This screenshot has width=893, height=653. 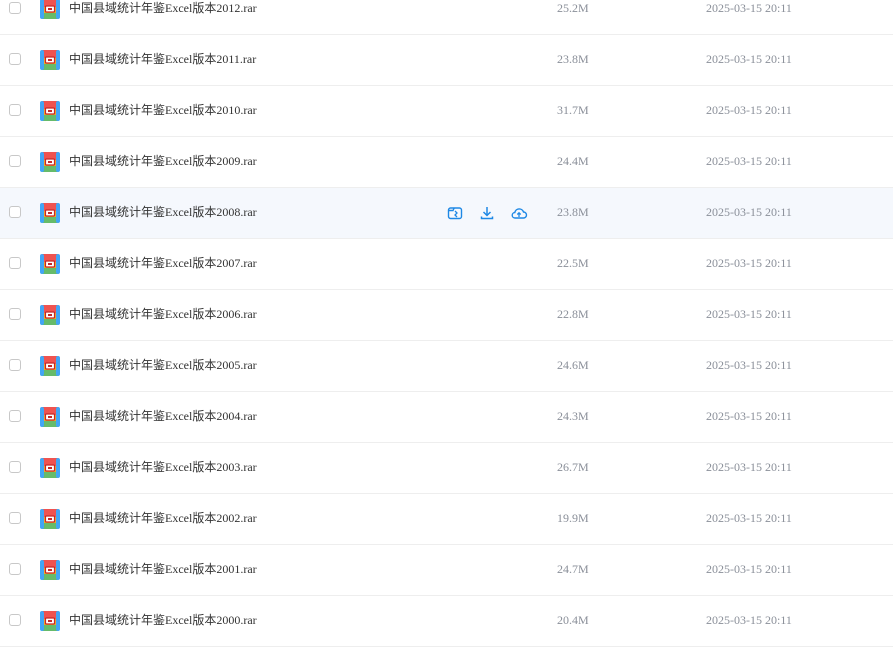 I want to click on file-size: 24.7M, so click(x=573, y=569).